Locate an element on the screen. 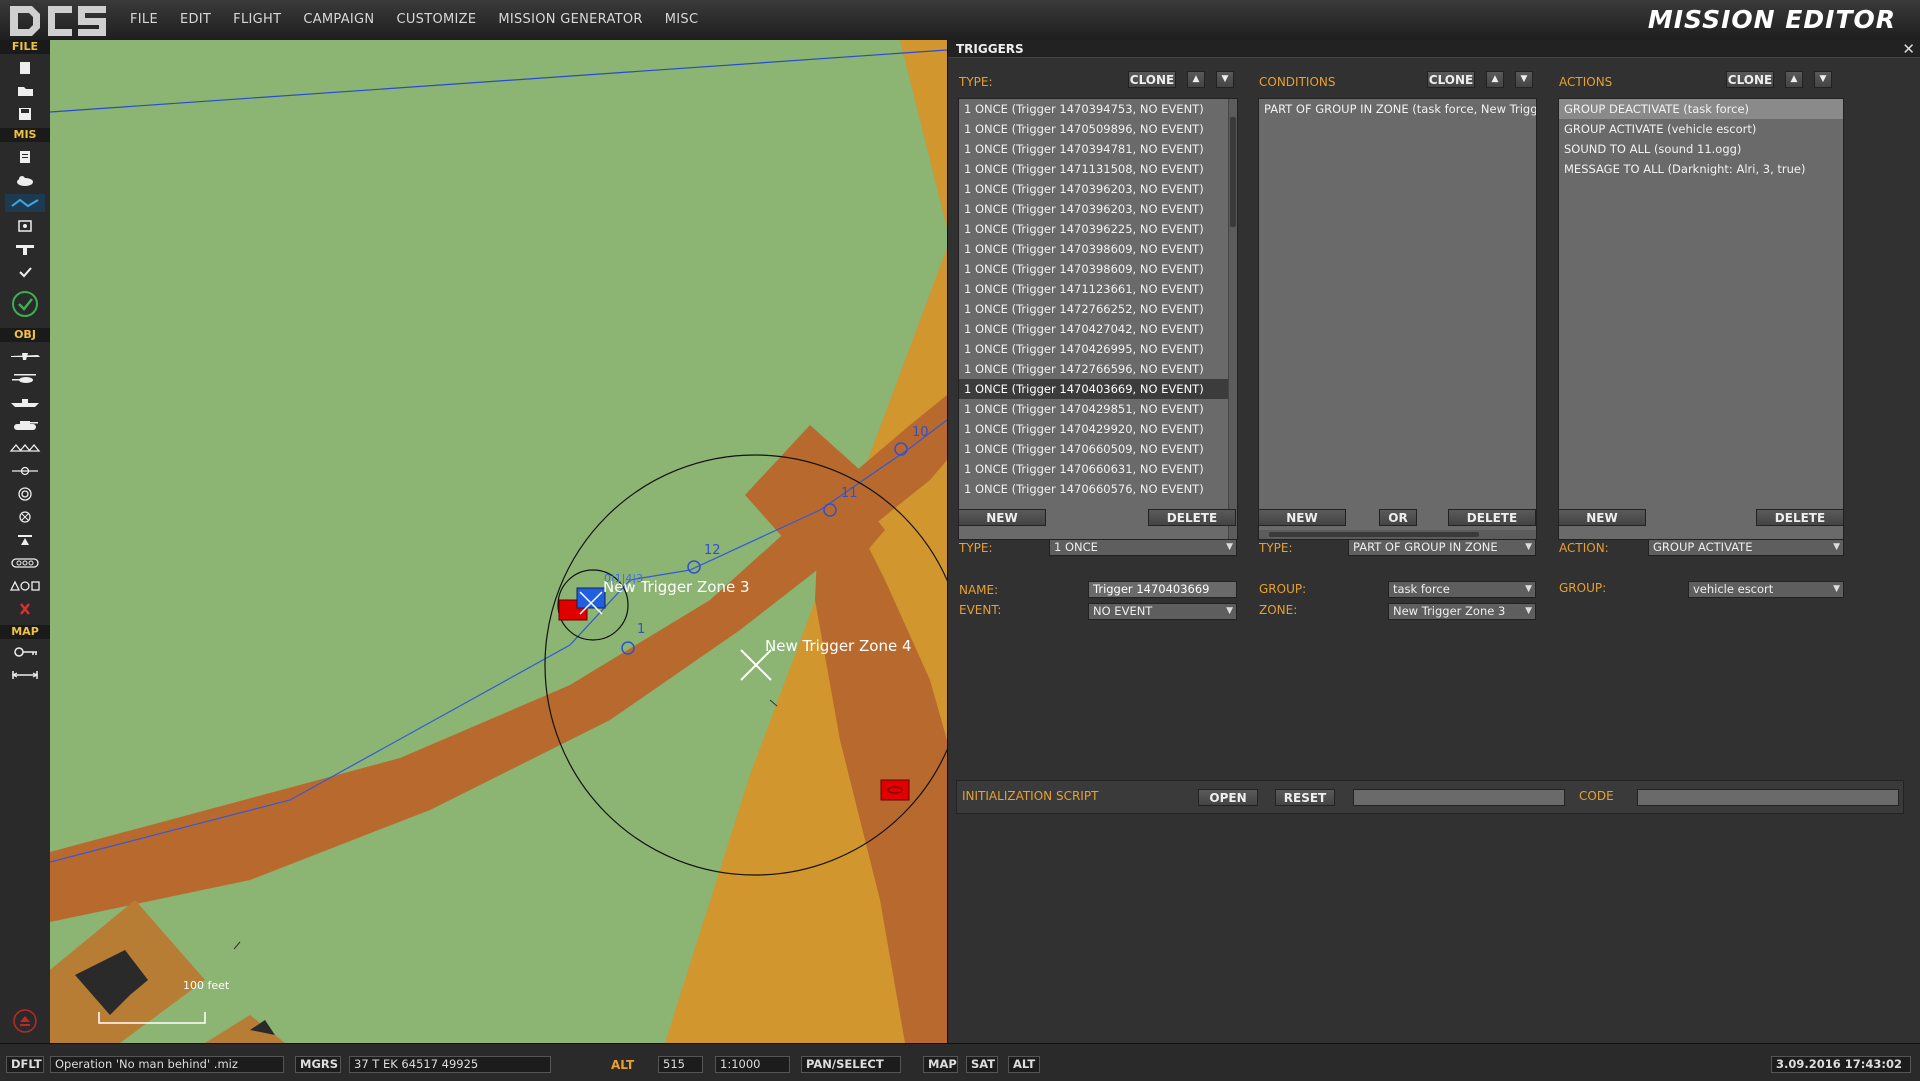  action-move-down-button: ▼ is located at coordinates (1823, 79).